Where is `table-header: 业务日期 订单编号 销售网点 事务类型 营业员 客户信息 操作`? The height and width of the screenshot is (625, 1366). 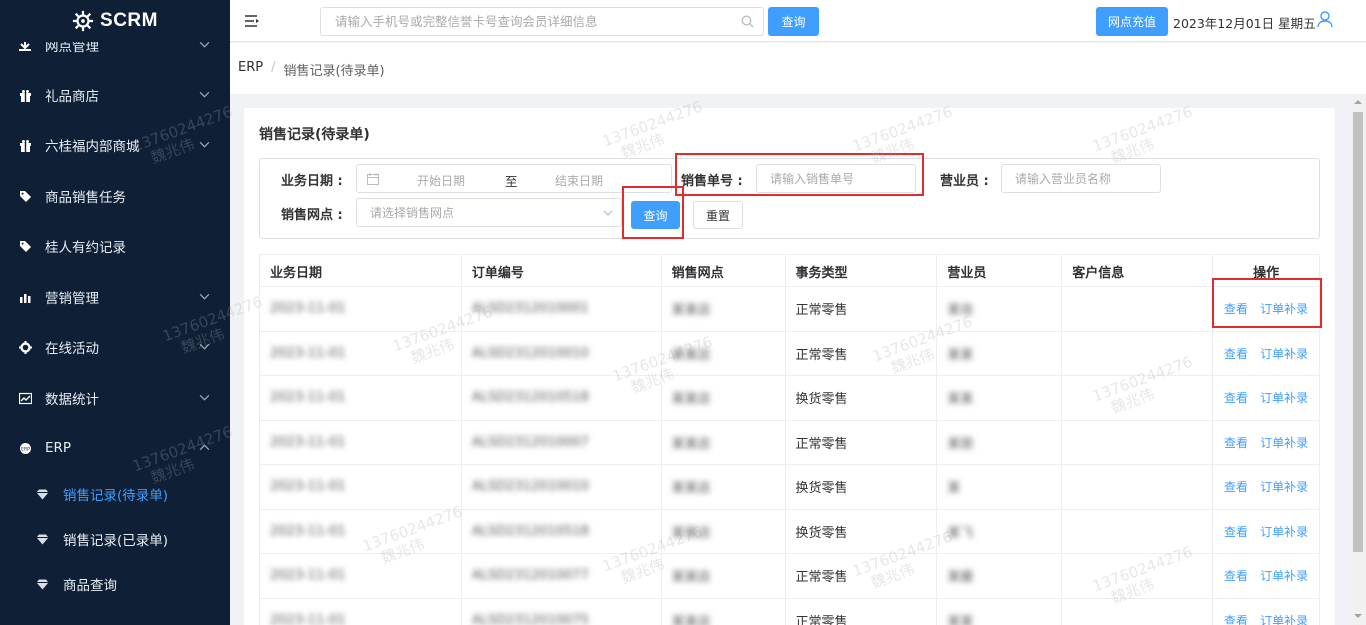 table-header: 业务日期 订单编号 销售网点 事务类型 营业员 客户信息 操作 is located at coordinates (790, 271).